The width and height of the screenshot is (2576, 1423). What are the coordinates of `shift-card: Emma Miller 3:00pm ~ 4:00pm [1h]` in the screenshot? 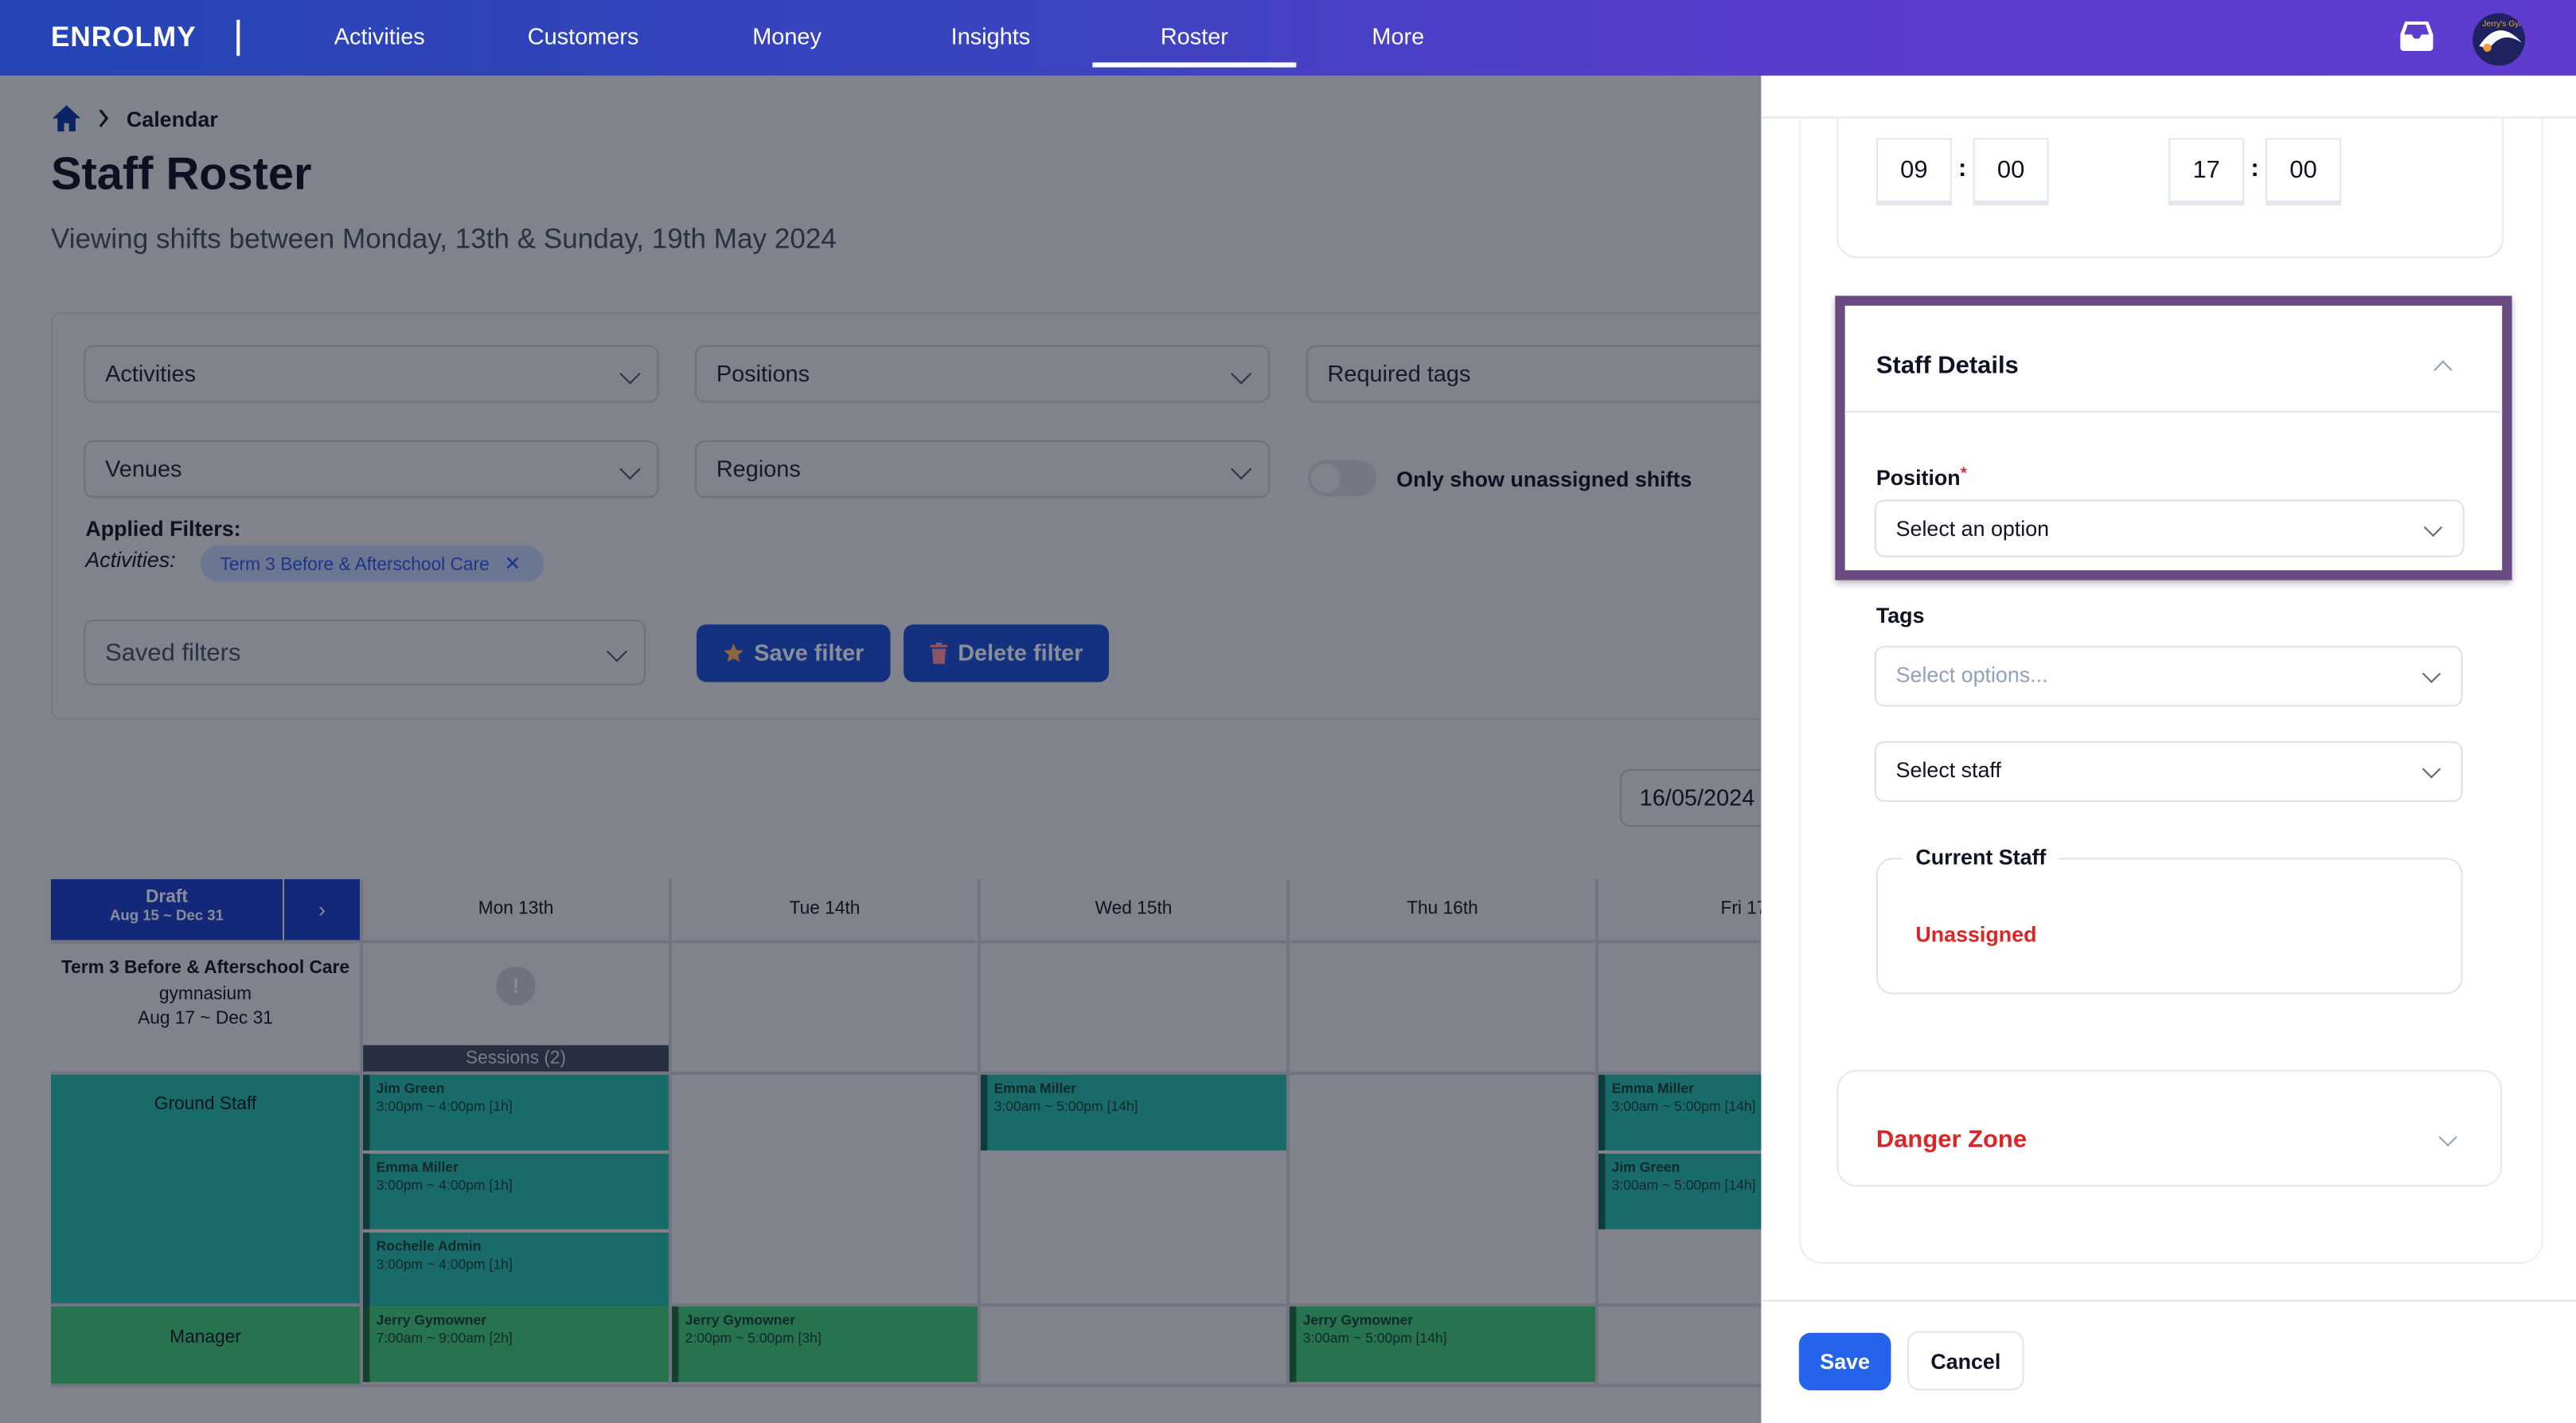 It's located at (516, 1191).